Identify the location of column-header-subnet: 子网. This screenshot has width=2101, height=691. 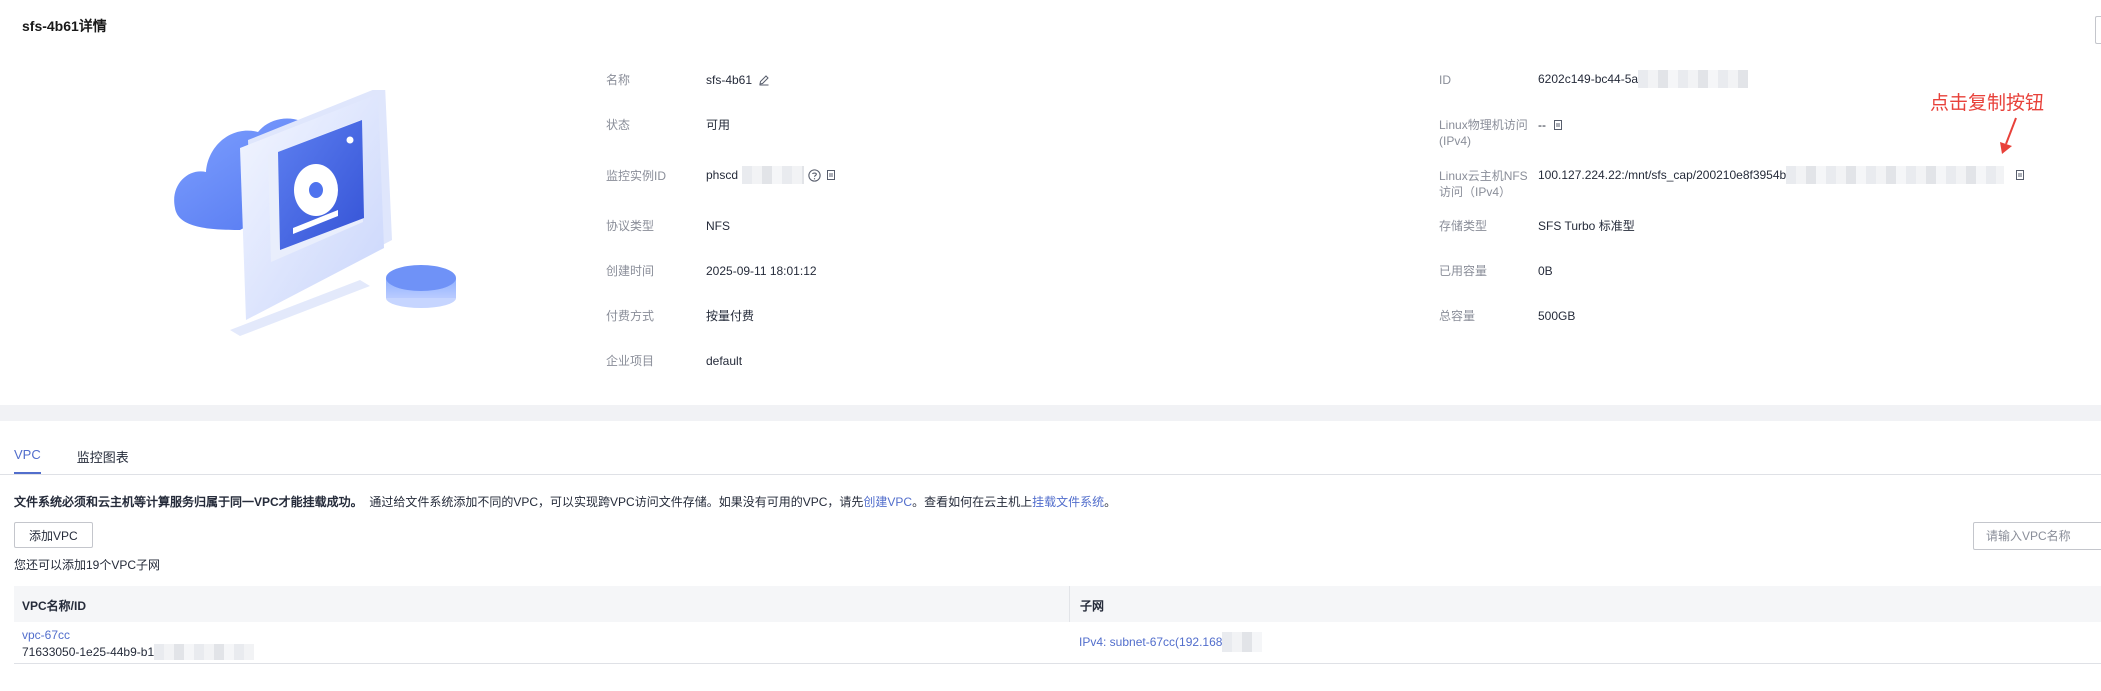
(1092, 606).